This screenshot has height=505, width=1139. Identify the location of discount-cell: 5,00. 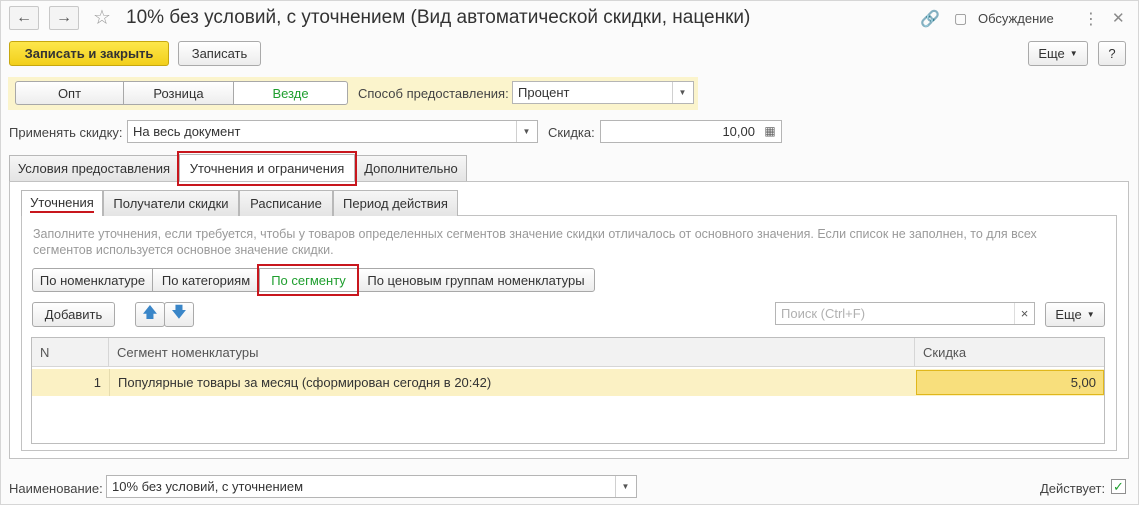
(1010, 382).